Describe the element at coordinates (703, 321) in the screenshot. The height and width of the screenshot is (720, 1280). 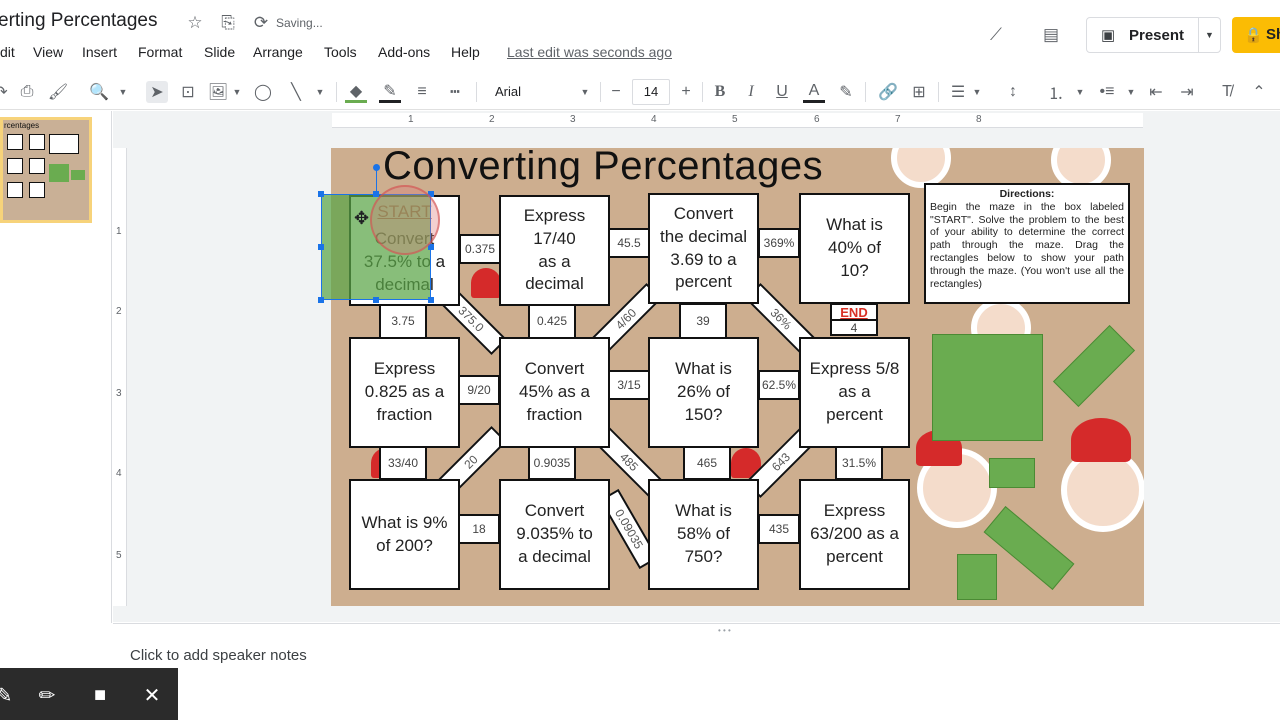
I see `maze-connector: 39` at that location.